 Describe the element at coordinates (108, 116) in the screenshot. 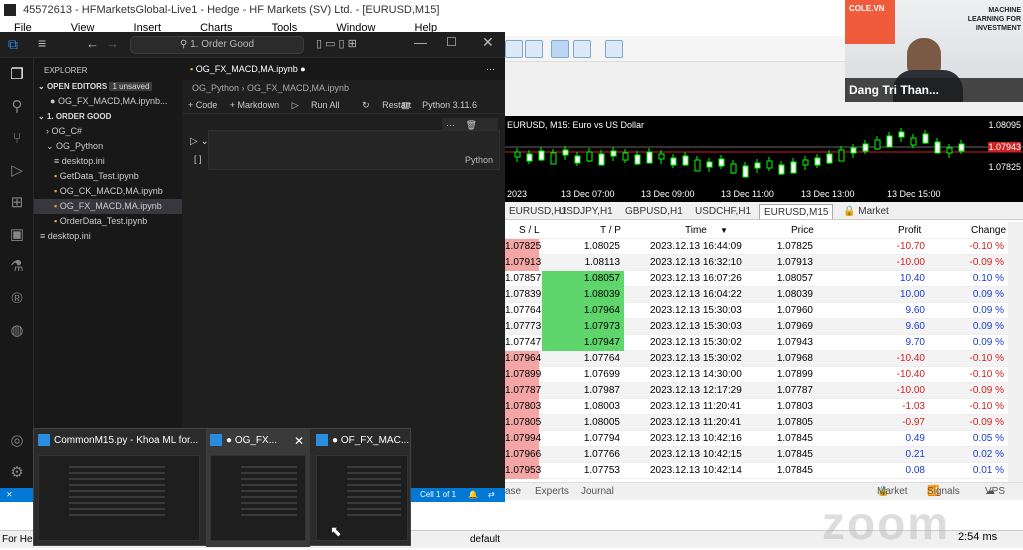

I see `folder-section: ⌄ 1. ORDER GOOD` at that location.